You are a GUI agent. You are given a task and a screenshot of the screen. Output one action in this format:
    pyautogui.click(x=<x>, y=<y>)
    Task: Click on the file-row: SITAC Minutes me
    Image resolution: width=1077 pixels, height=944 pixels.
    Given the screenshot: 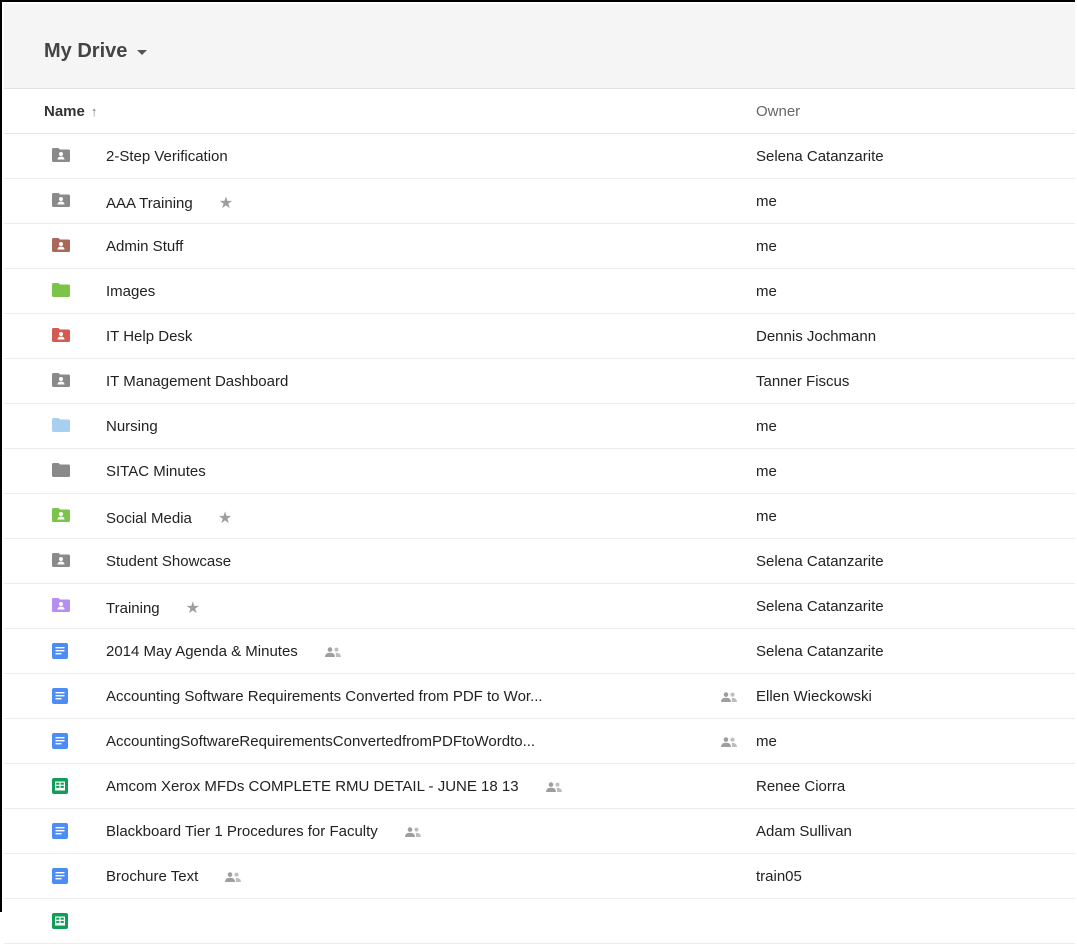 What is the action you would take?
    pyautogui.click(x=539, y=471)
    